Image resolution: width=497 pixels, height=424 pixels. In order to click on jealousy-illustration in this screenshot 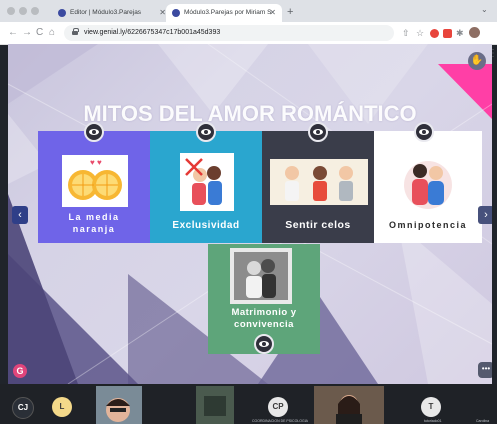, I will do `click(319, 182)`.